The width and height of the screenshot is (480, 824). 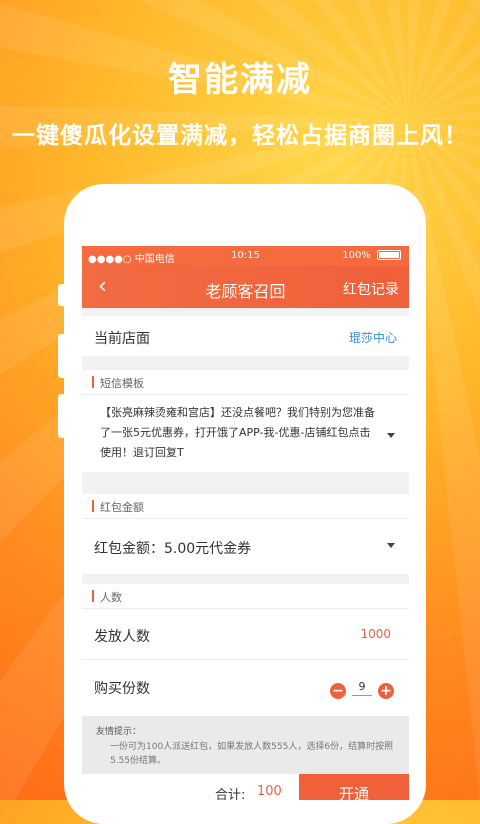 I want to click on bottom-bar: 合计: 100 开通, so click(x=245, y=787).